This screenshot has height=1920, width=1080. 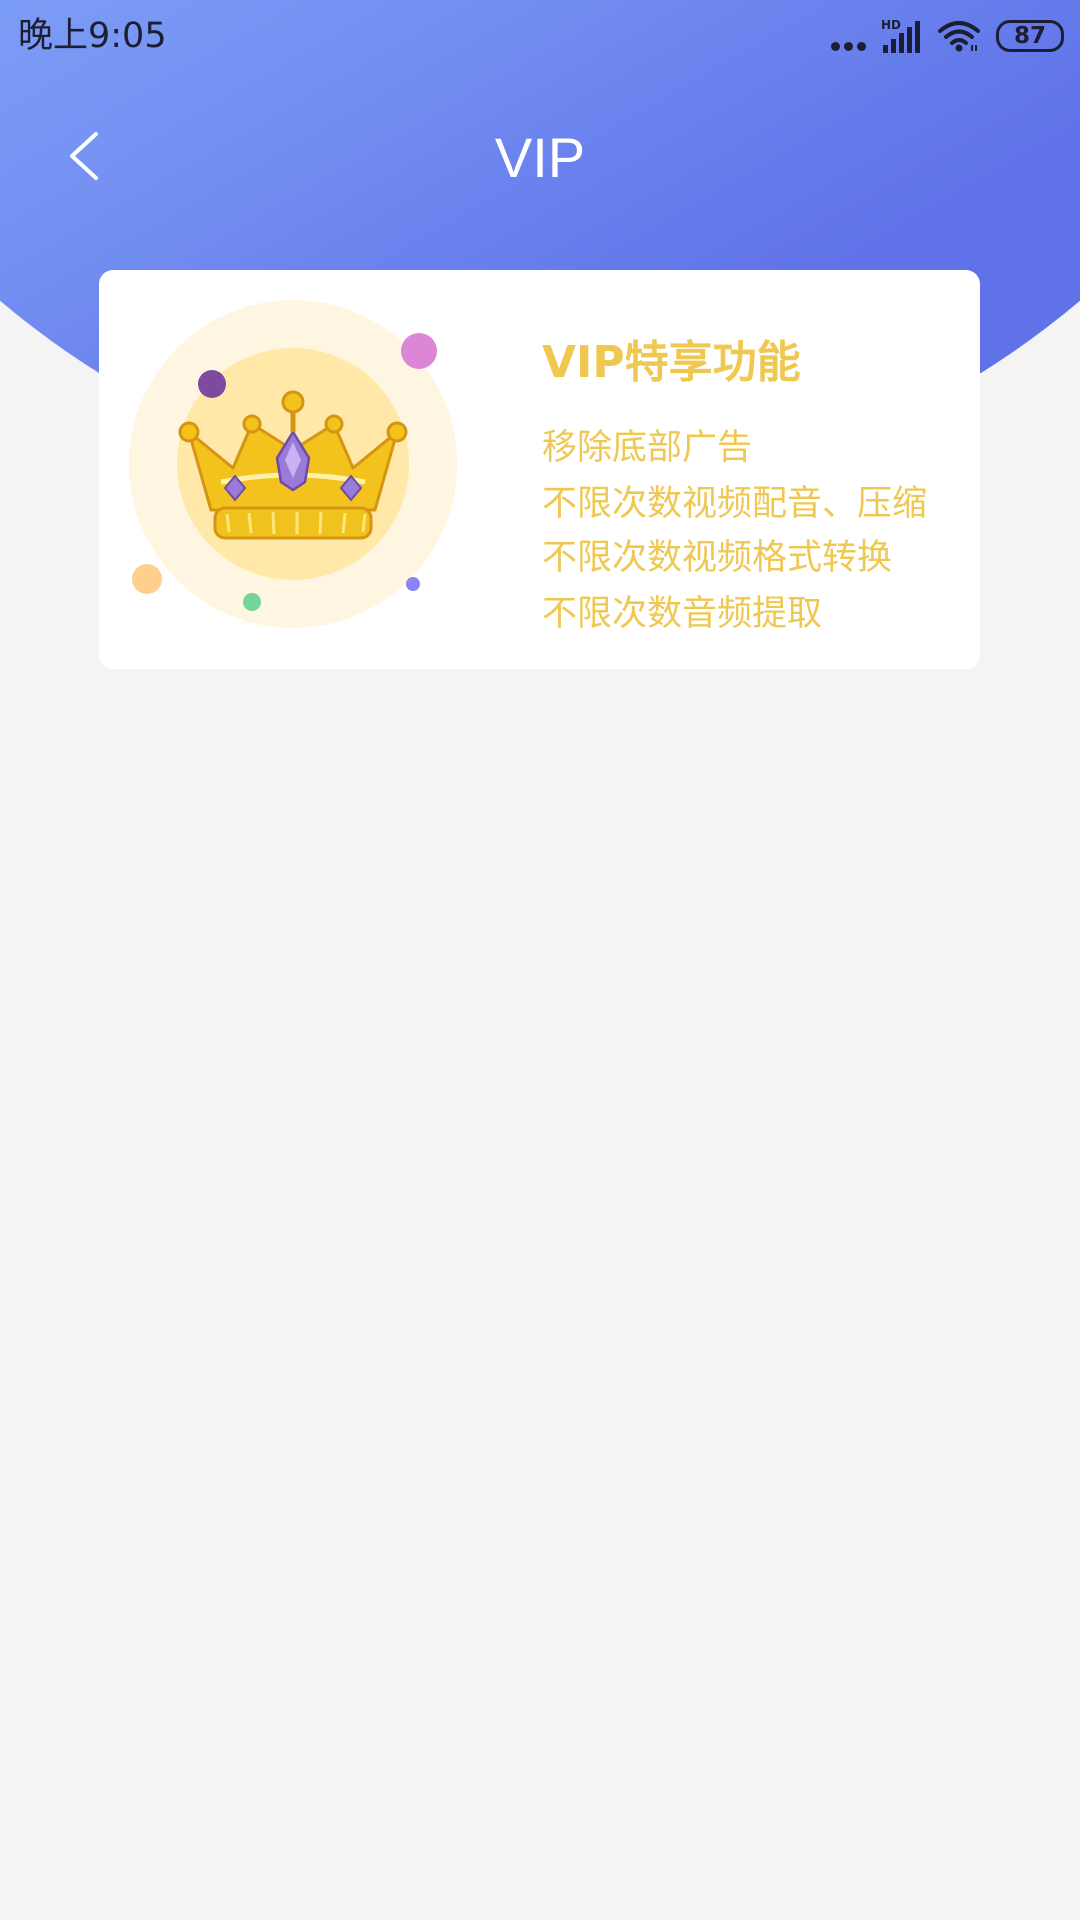 I want to click on status-time: 晚上9:05, so click(x=92, y=36).